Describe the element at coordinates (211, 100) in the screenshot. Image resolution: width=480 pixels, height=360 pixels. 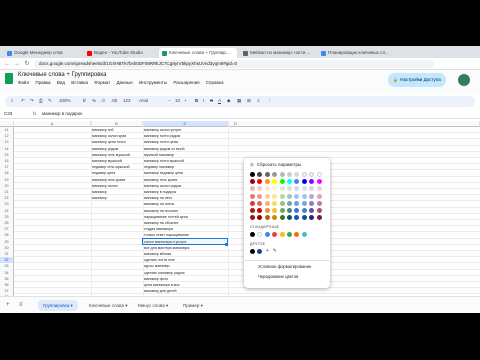
I see `strikethrough-icon: S` at that location.